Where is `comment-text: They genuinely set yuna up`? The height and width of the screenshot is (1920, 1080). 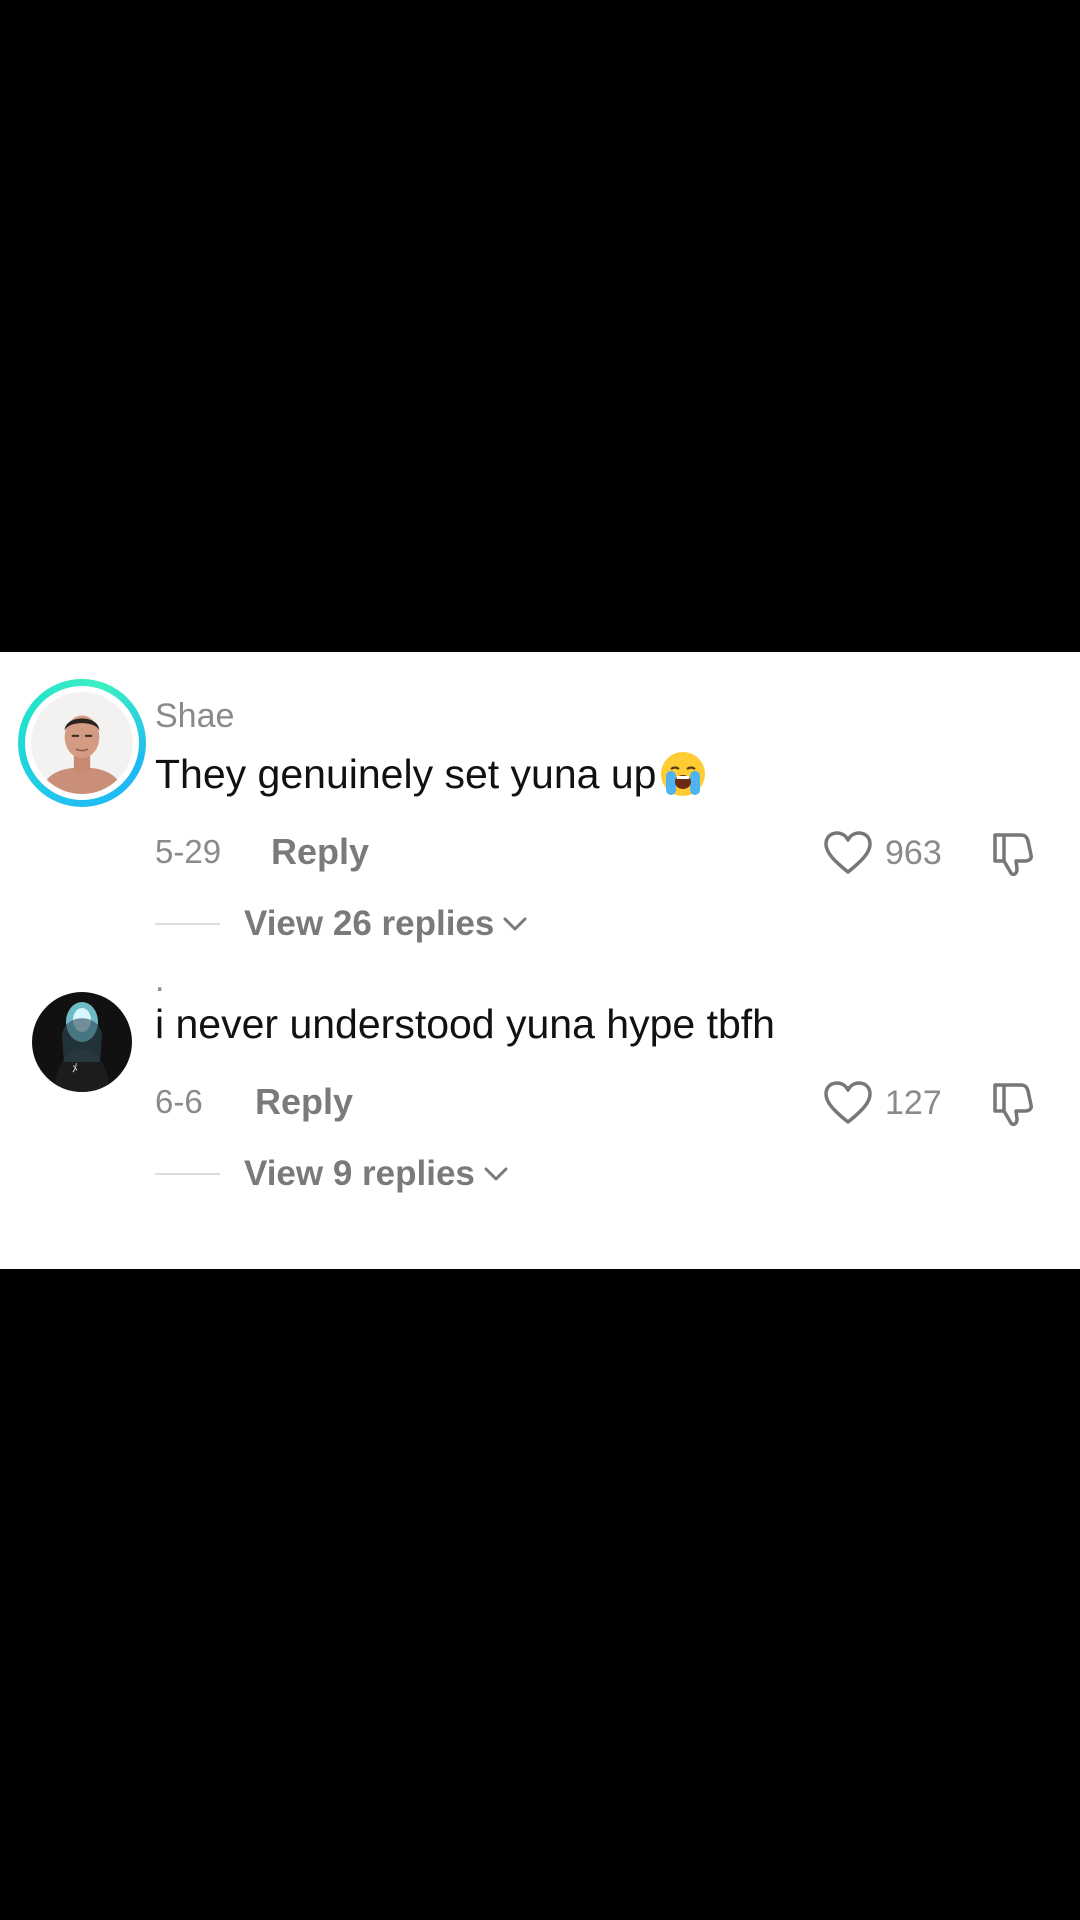
comment-text: They genuinely set yuna up is located at coordinates (431, 774).